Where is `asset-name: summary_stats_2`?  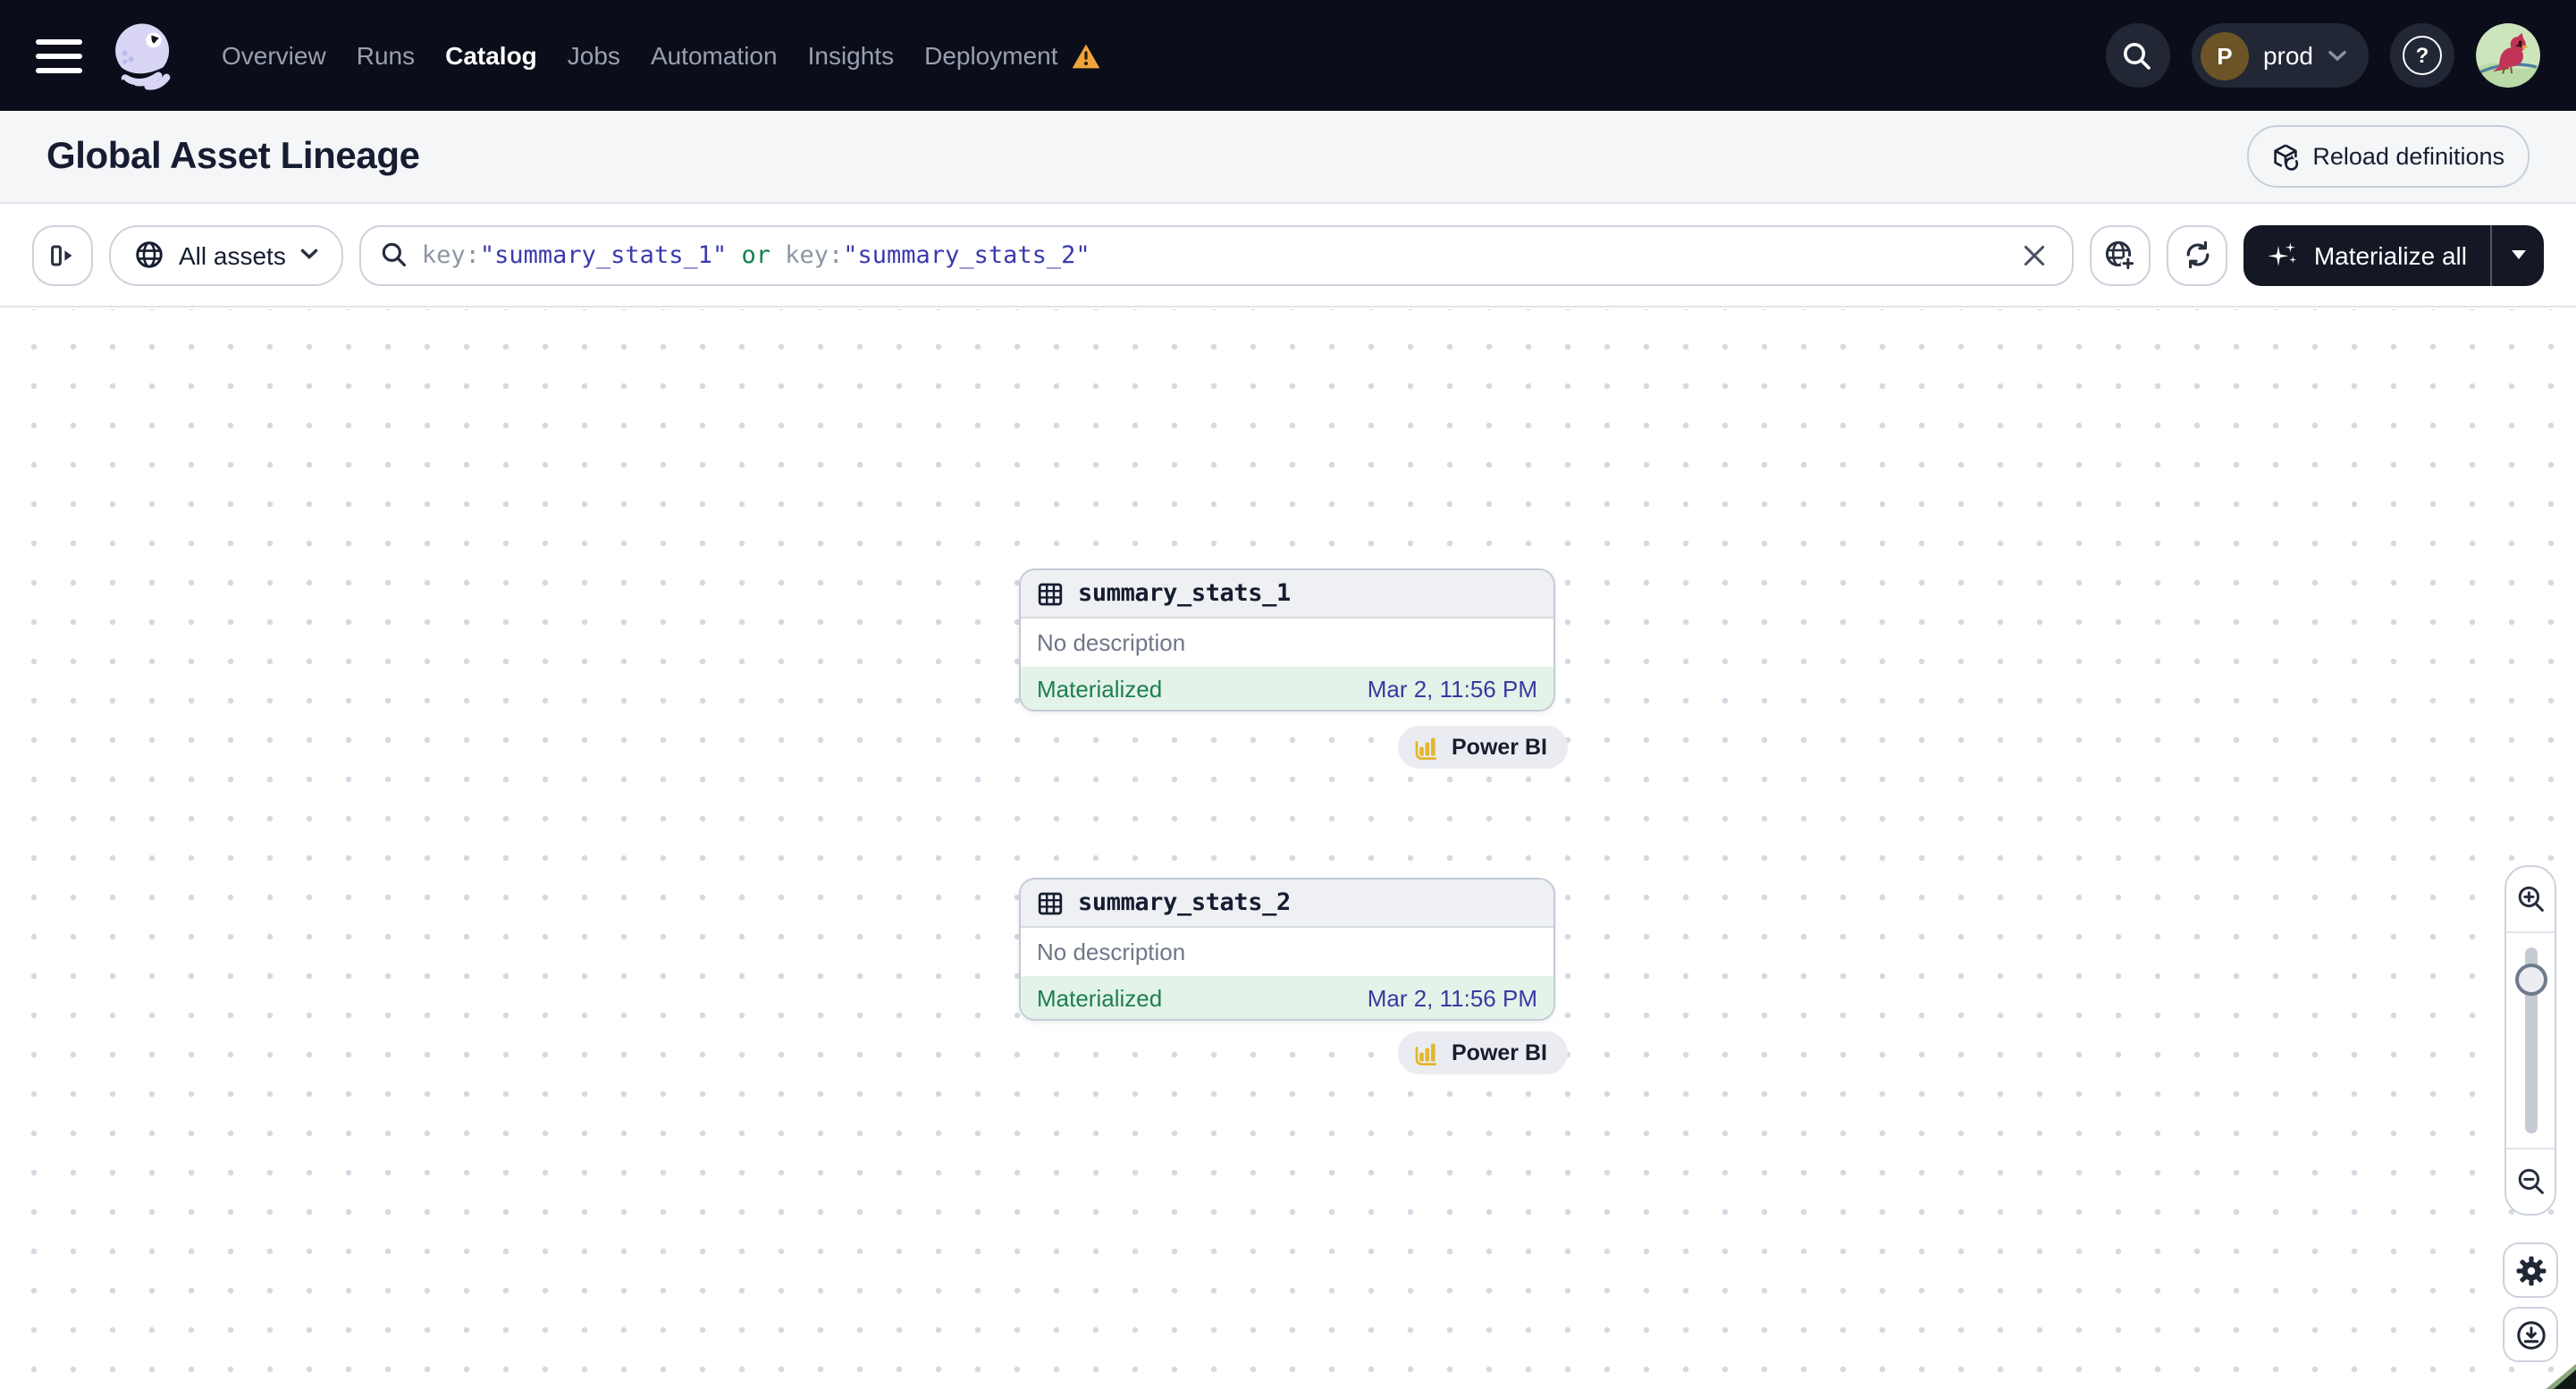 asset-name: summary_stats_2 is located at coordinates (1185, 902).